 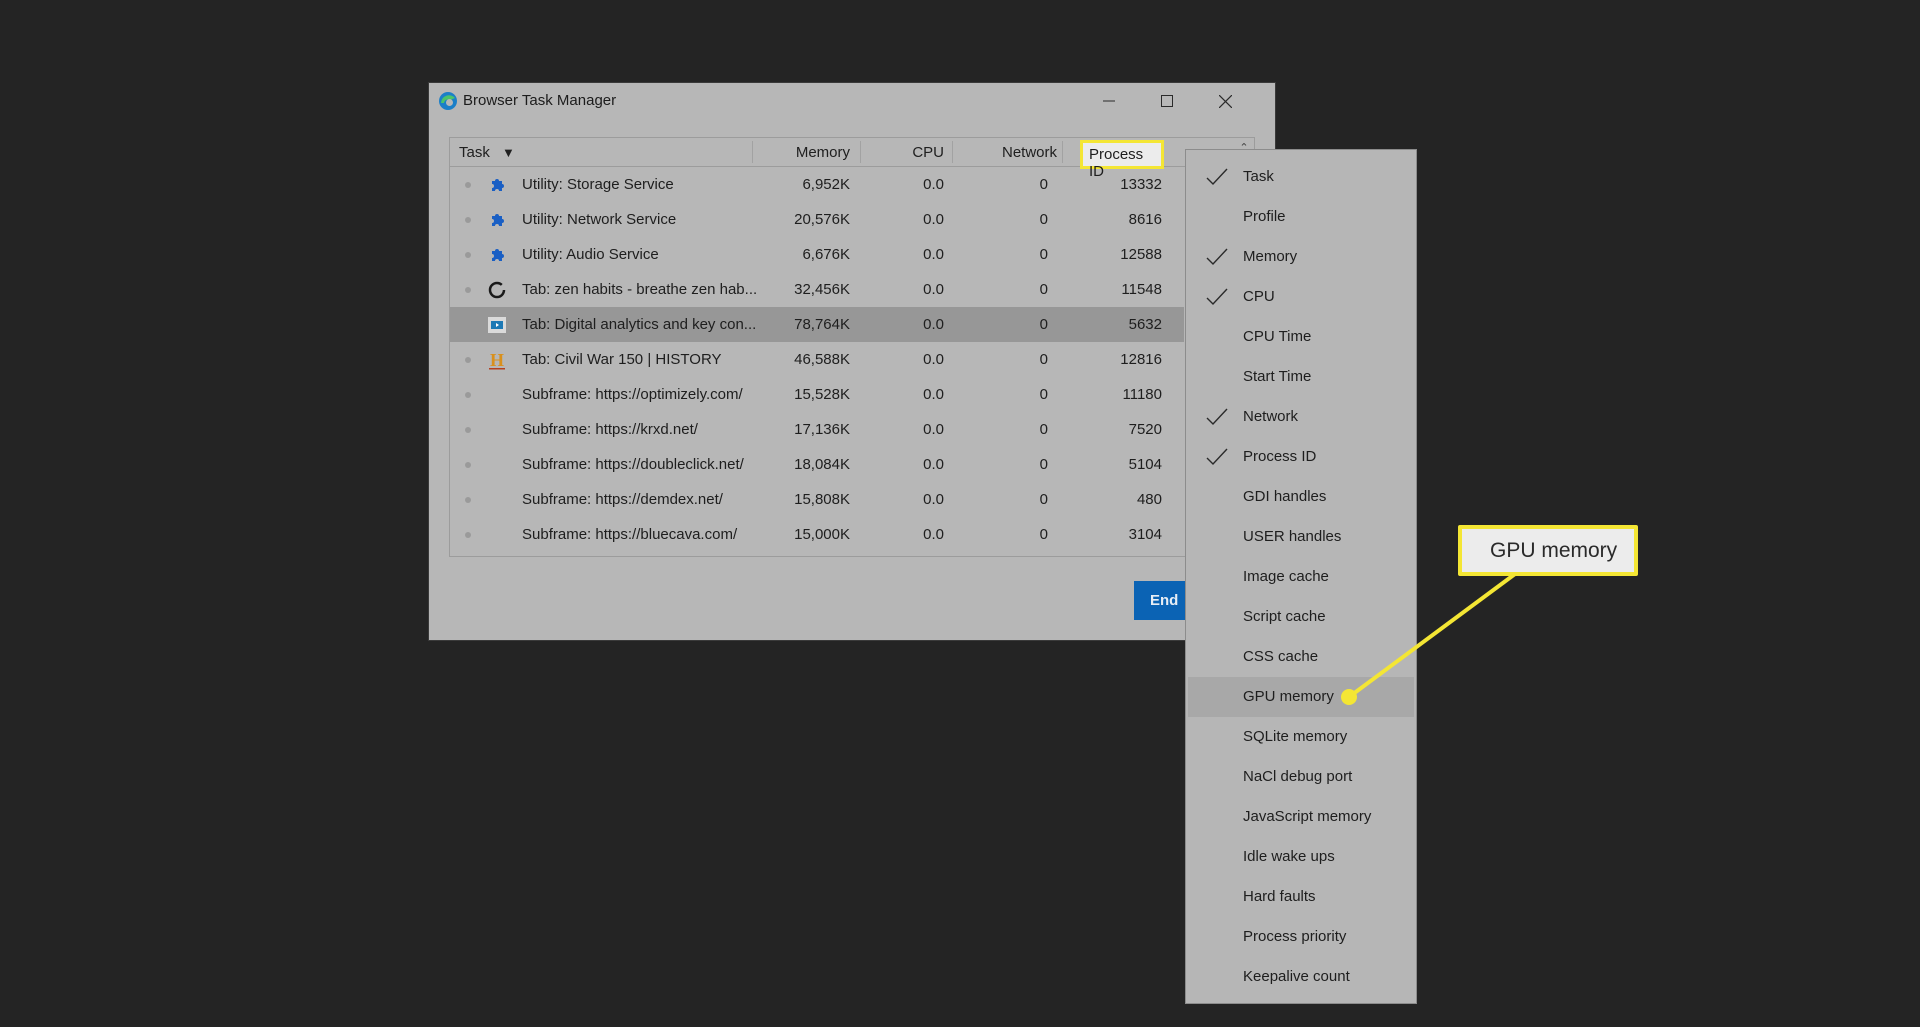 What do you see at coordinates (610, 429) in the screenshot?
I see `task-name: Subframe: https://krxd.net/` at bounding box center [610, 429].